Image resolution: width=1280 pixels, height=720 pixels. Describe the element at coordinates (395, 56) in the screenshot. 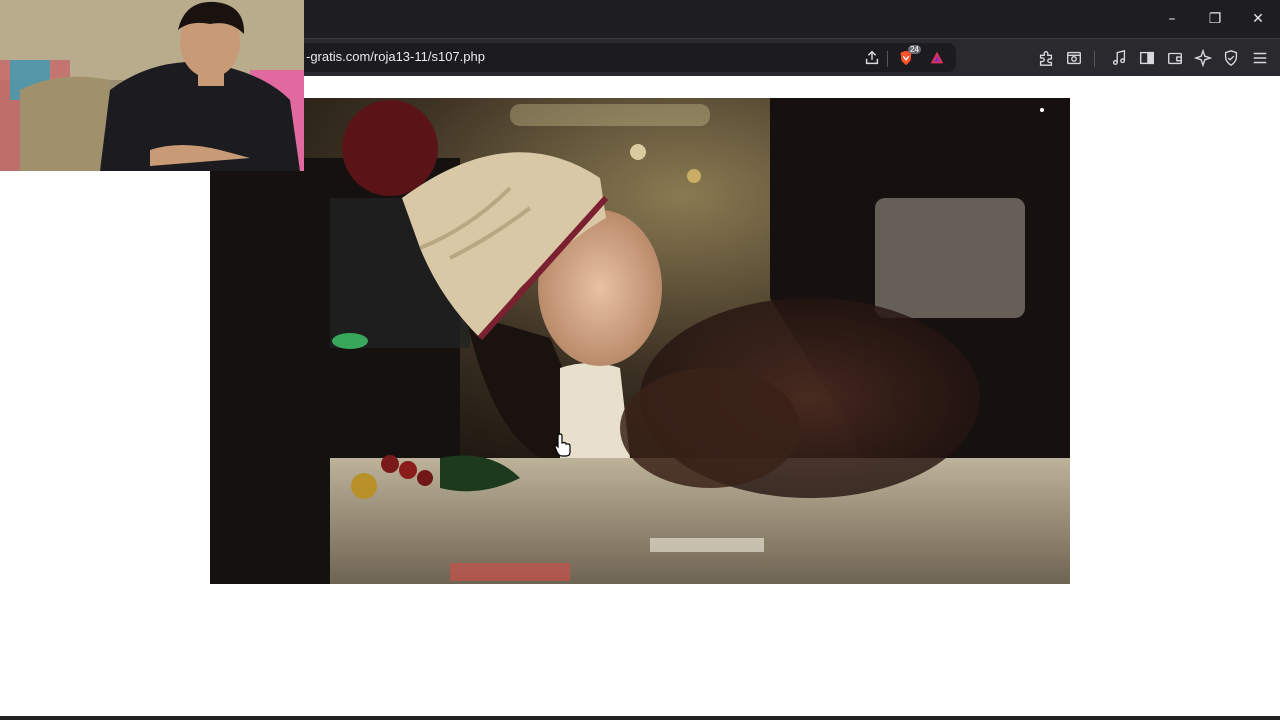

I see `url-text: -gratis.com/roja13-11/s107.php` at that location.